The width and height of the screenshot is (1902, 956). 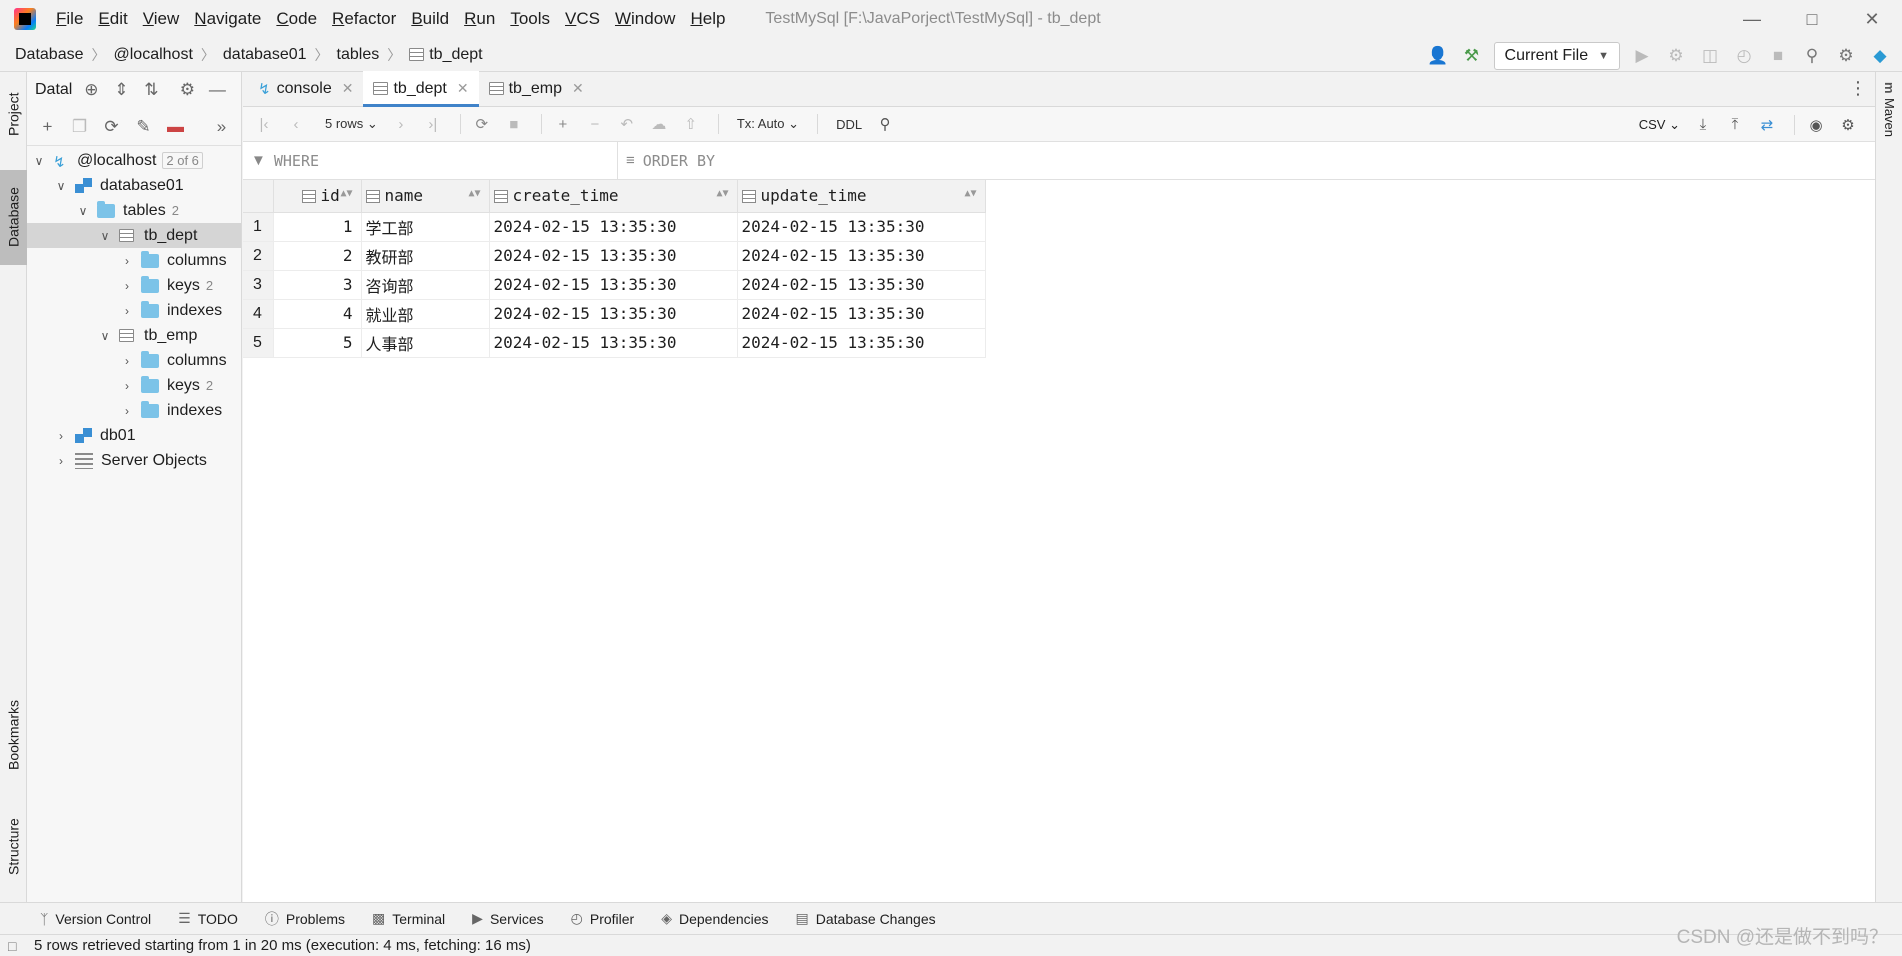 I want to click on cell-id: 4, so click(x=317, y=314).